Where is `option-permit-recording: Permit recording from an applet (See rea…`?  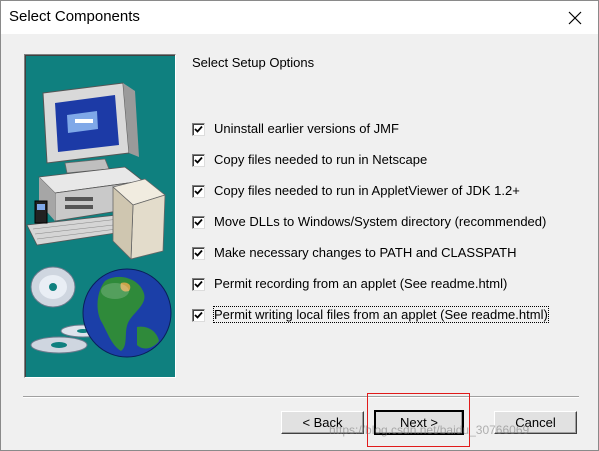
option-permit-recording: Permit recording from an applet (See rea… is located at coordinates (370, 291).